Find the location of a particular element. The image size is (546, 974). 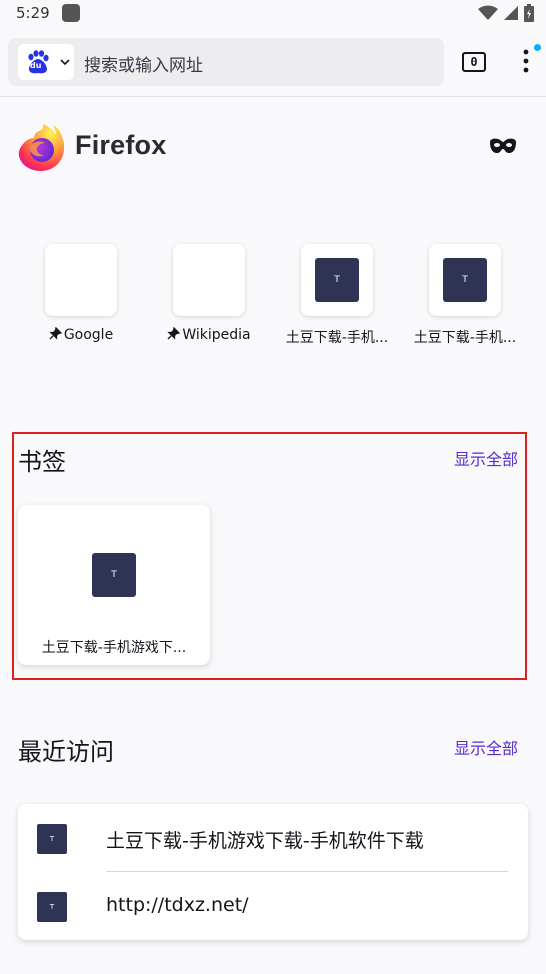

bookmarks-title: 书签 is located at coordinates (42, 462).